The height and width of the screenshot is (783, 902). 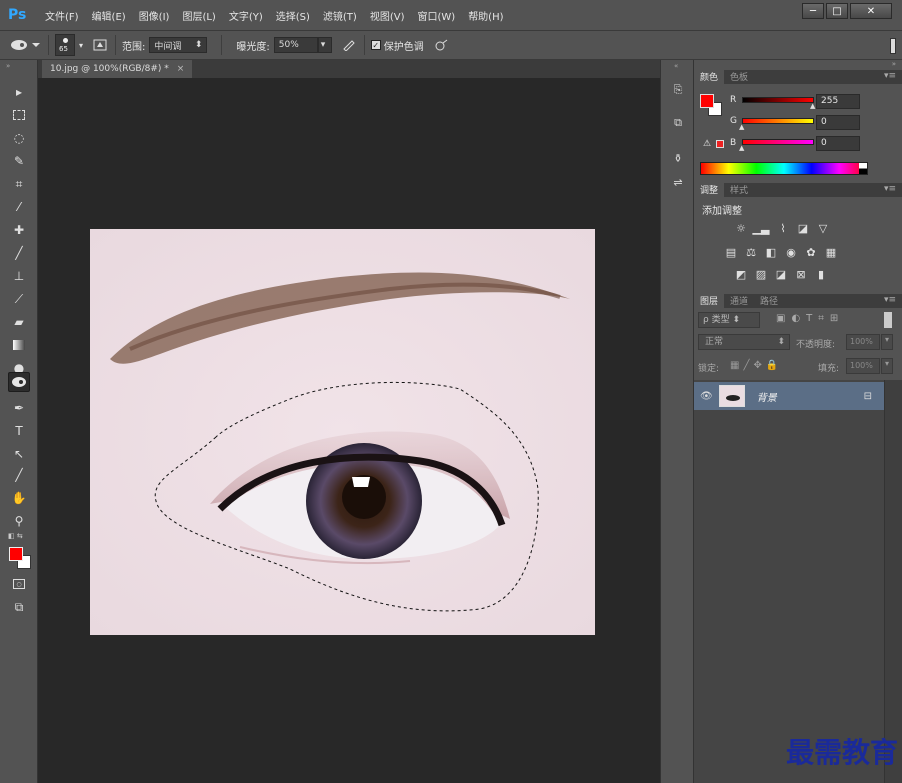 I want to click on fill-dropdown: ▾, so click(x=887, y=366).